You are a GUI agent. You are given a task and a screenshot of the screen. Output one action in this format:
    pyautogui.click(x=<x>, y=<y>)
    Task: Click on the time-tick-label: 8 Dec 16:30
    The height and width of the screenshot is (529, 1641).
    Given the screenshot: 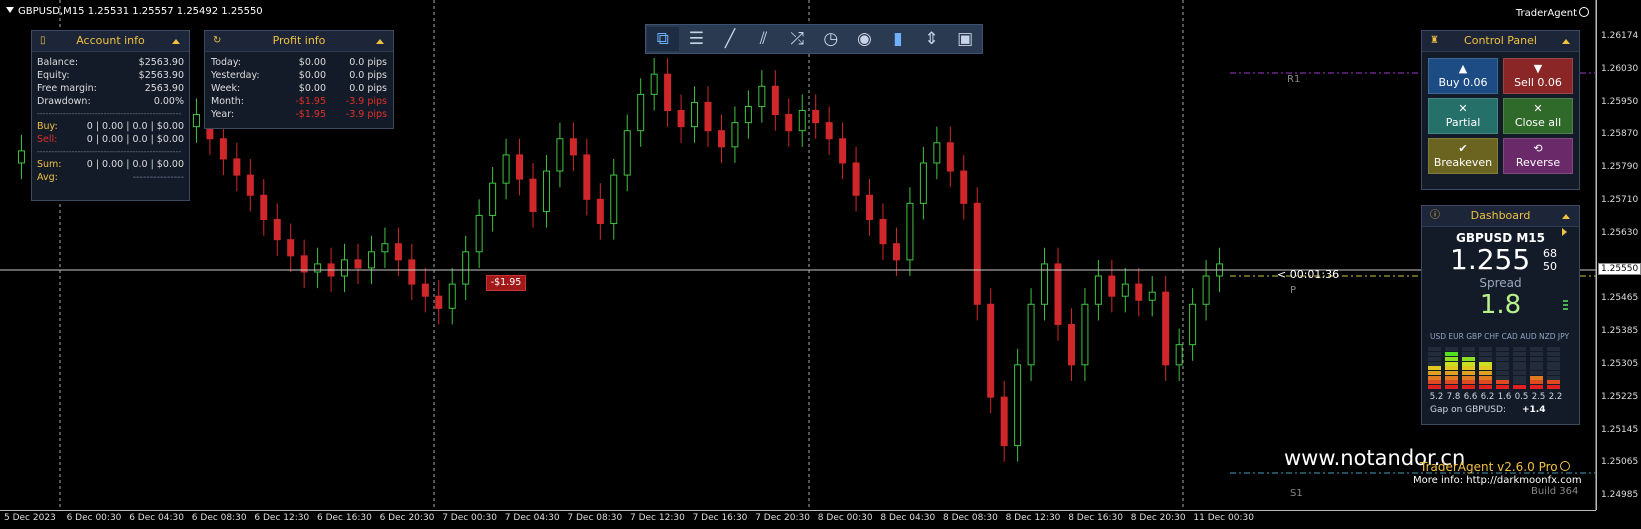 What is the action you would take?
    pyautogui.click(x=1095, y=518)
    